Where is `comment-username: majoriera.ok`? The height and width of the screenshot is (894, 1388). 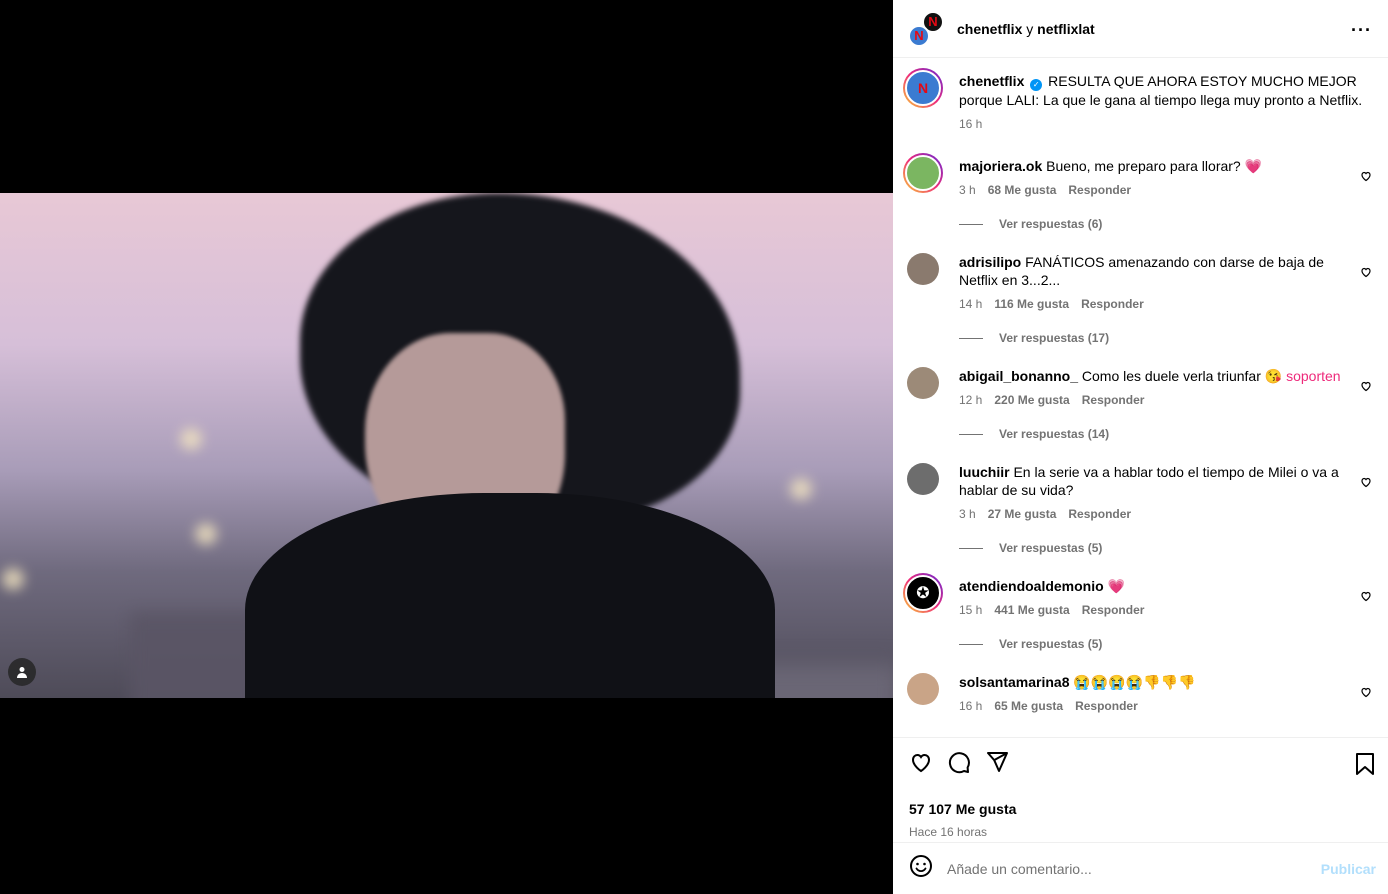
comment-username: majoriera.ok is located at coordinates (1000, 166).